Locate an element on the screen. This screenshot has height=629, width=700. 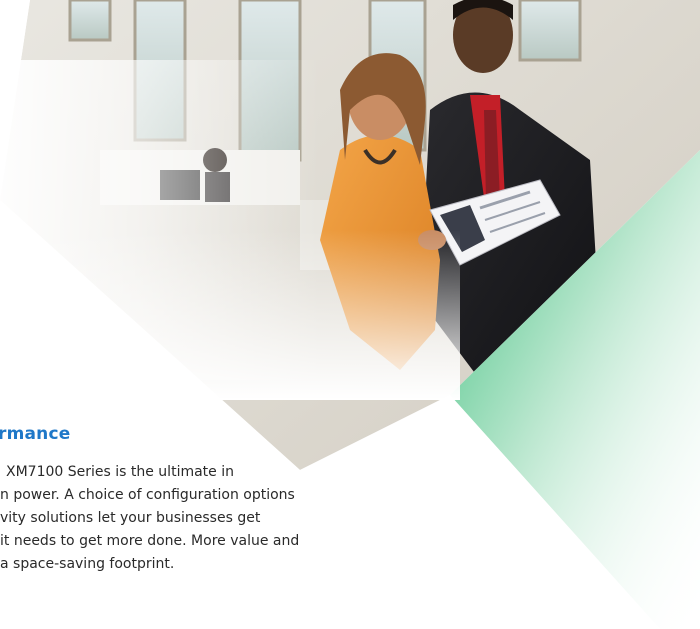
body-line: a space-saving footprint. is located at coordinates (87, 564).